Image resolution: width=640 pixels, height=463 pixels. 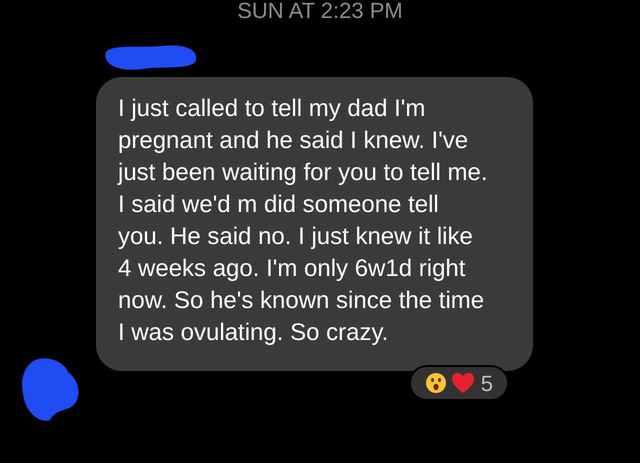 I want to click on surprised-face-icon, so click(x=435, y=383).